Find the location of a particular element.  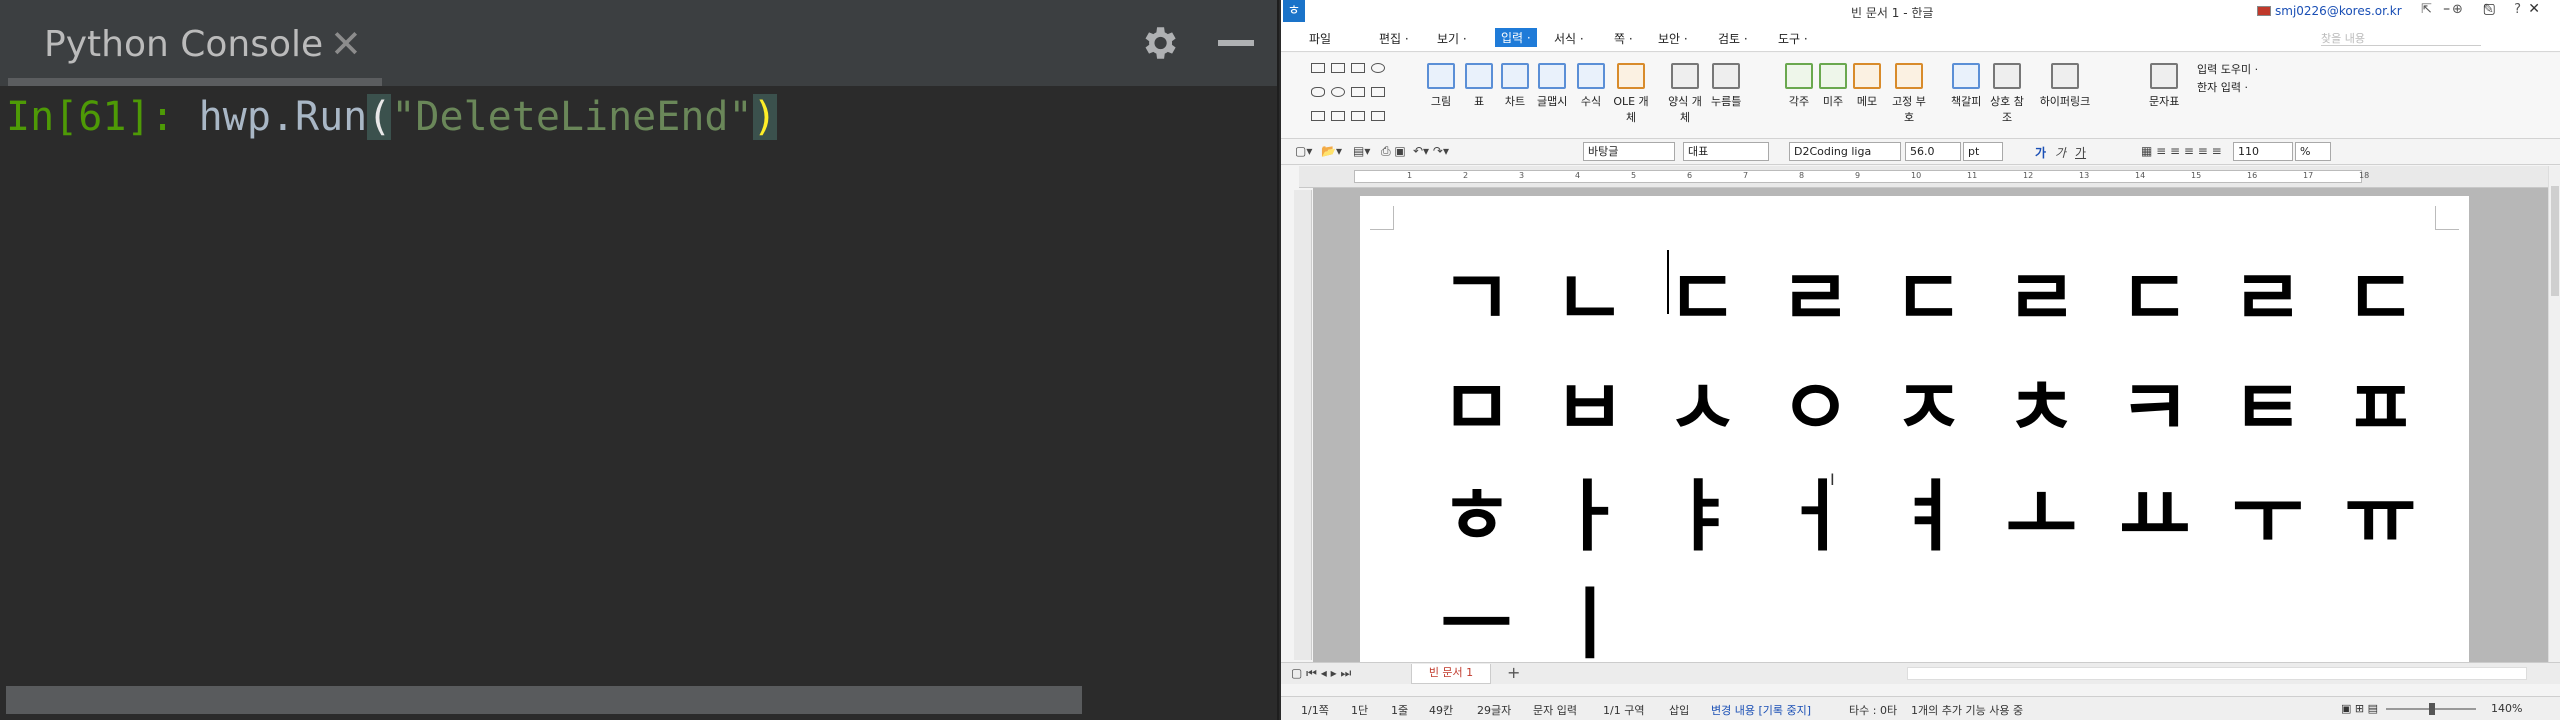

menu-page: 쪽 · is located at coordinates (1623, 38).